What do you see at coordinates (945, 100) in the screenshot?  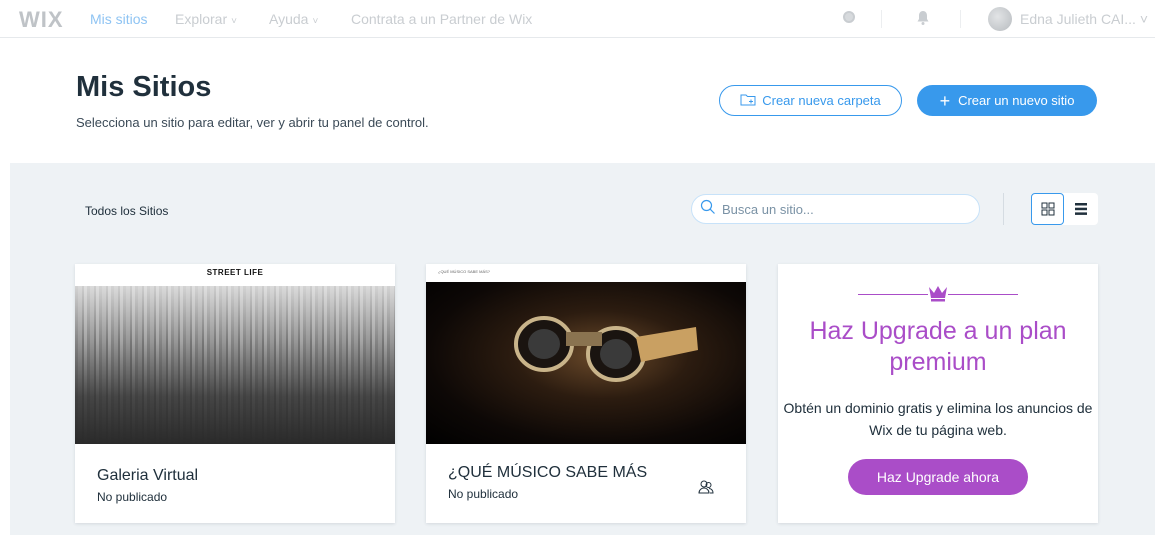 I see `plus-icon: +` at bounding box center [945, 100].